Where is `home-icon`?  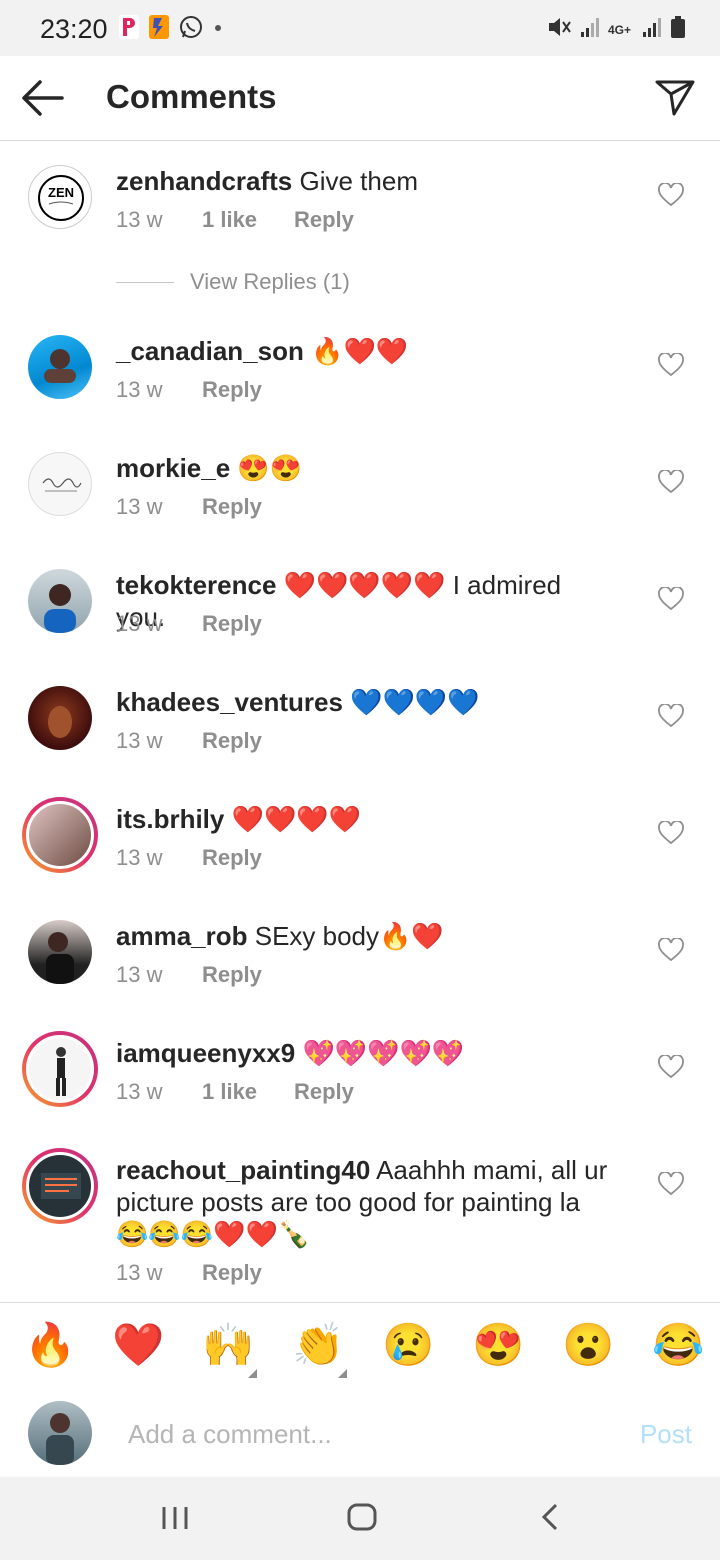 home-icon is located at coordinates (362, 1517).